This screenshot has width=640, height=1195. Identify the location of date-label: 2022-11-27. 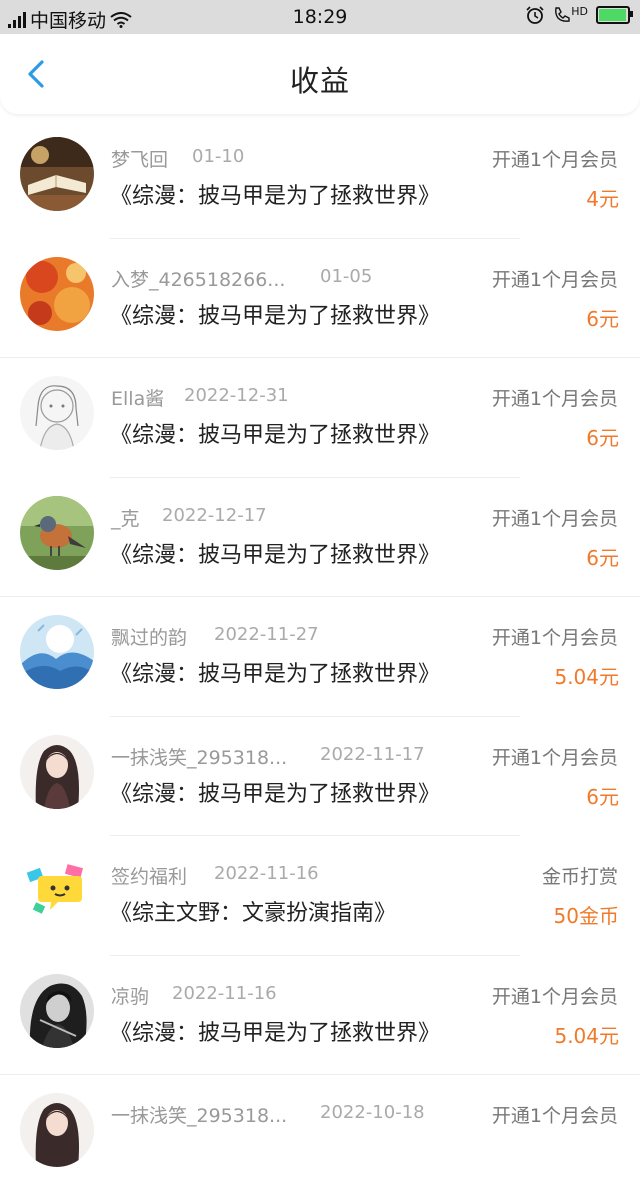
(266, 634).